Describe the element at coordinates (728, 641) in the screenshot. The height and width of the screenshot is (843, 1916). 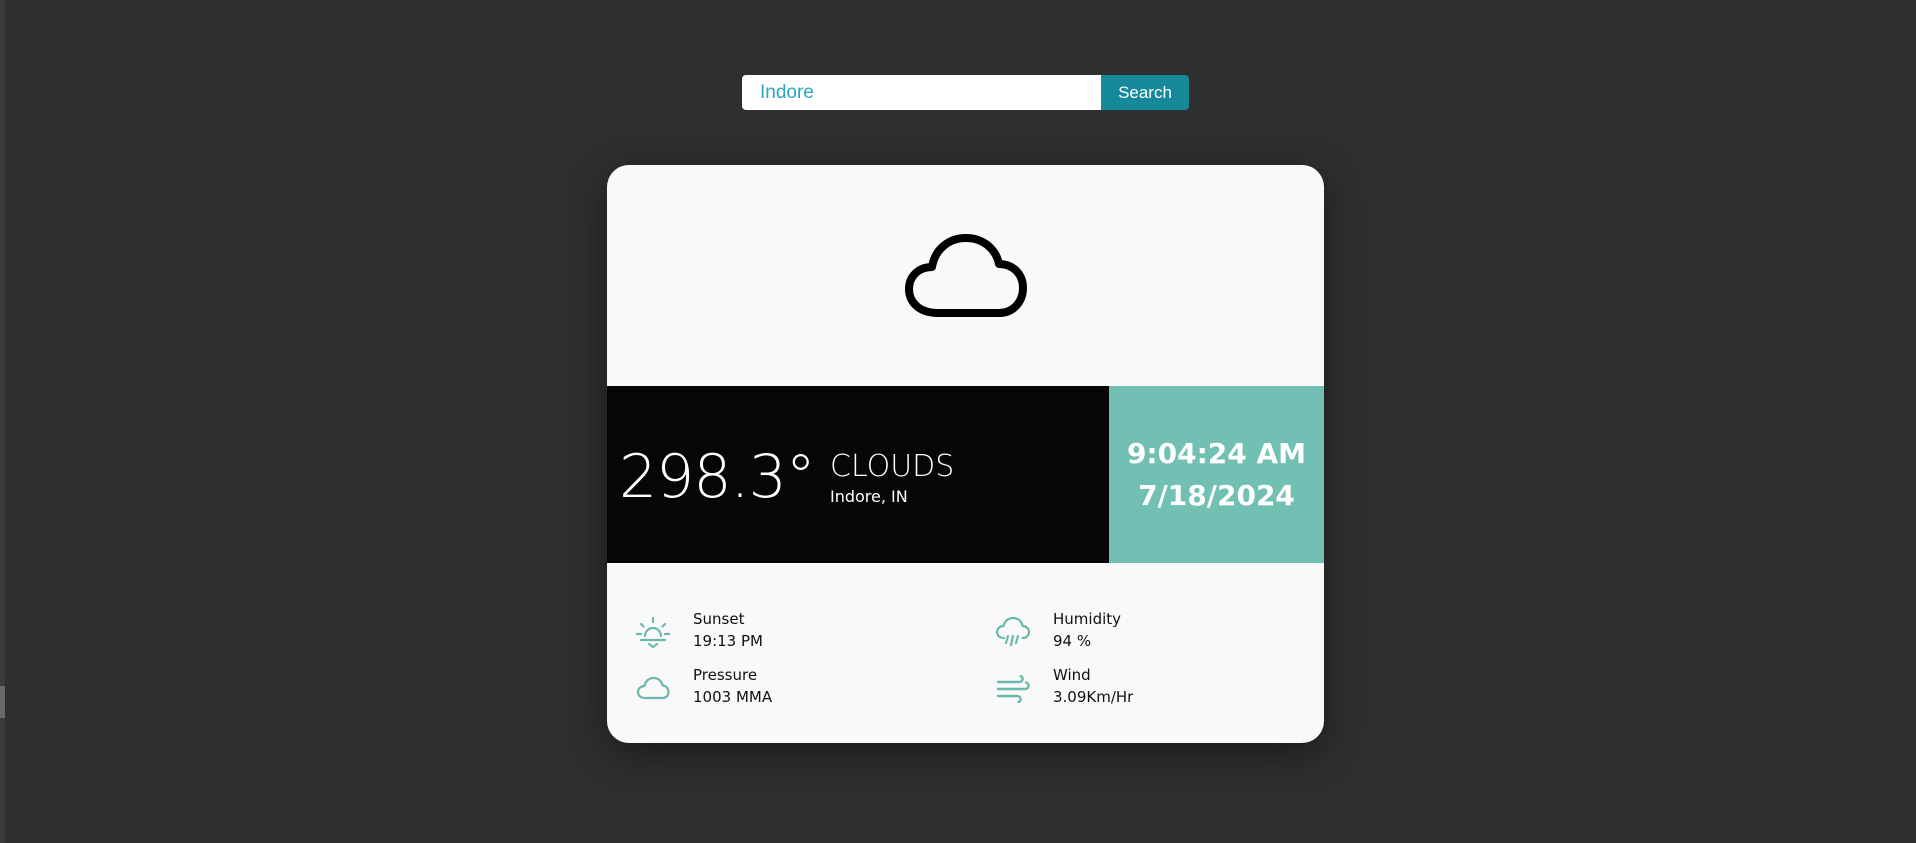
I see `detail-value: 19:13 PM` at that location.